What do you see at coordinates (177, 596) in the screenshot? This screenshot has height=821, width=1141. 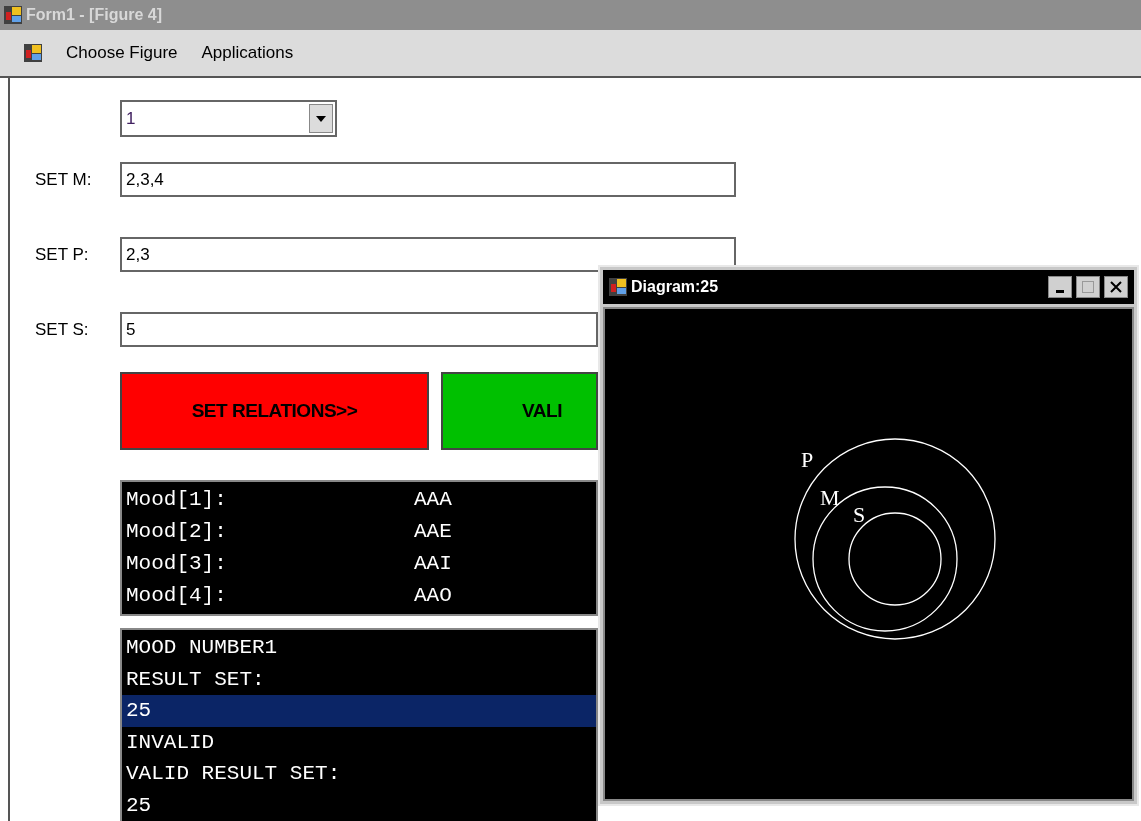 I see `mood-label: Mood[4]:` at bounding box center [177, 596].